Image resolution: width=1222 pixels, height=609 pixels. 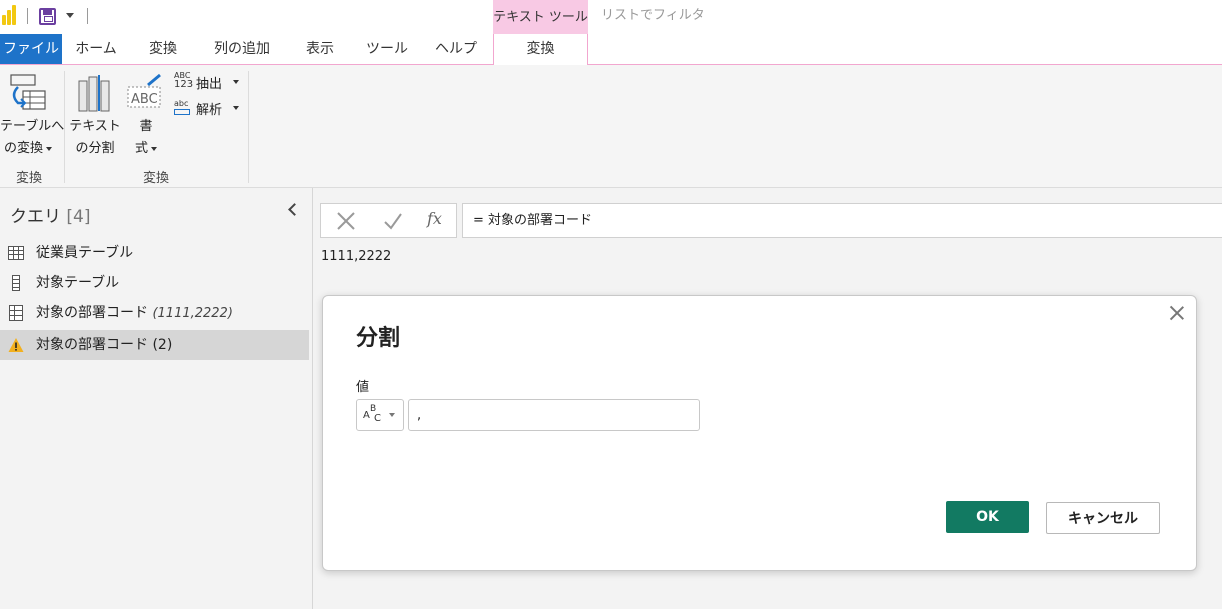 What do you see at coordinates (1177, 313) in the screenshot?
I see `close-icon` at bounding box center [1177, 313].